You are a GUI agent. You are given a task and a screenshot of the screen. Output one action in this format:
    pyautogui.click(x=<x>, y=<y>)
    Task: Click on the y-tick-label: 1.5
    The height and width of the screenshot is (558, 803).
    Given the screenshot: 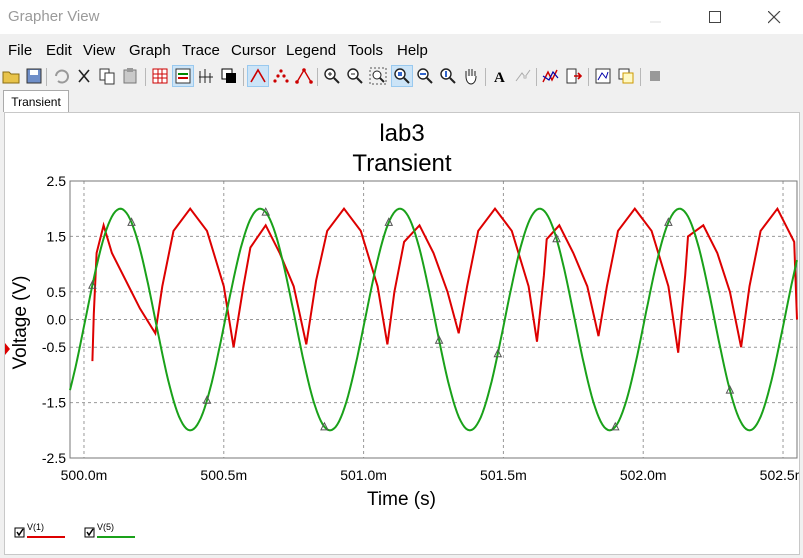 What is the action you would take?
    pyautogui.click(x=57, y=236)
    